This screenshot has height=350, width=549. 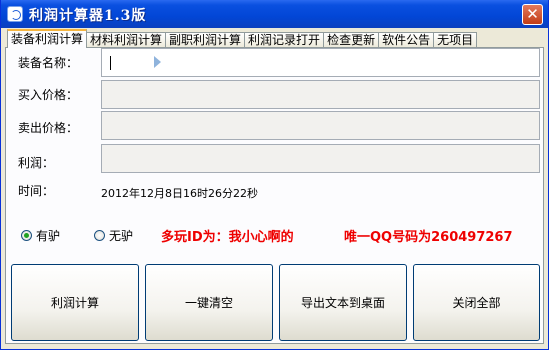 I want to click on close-all-button: 关闭全部, so click(x=476, y=302).